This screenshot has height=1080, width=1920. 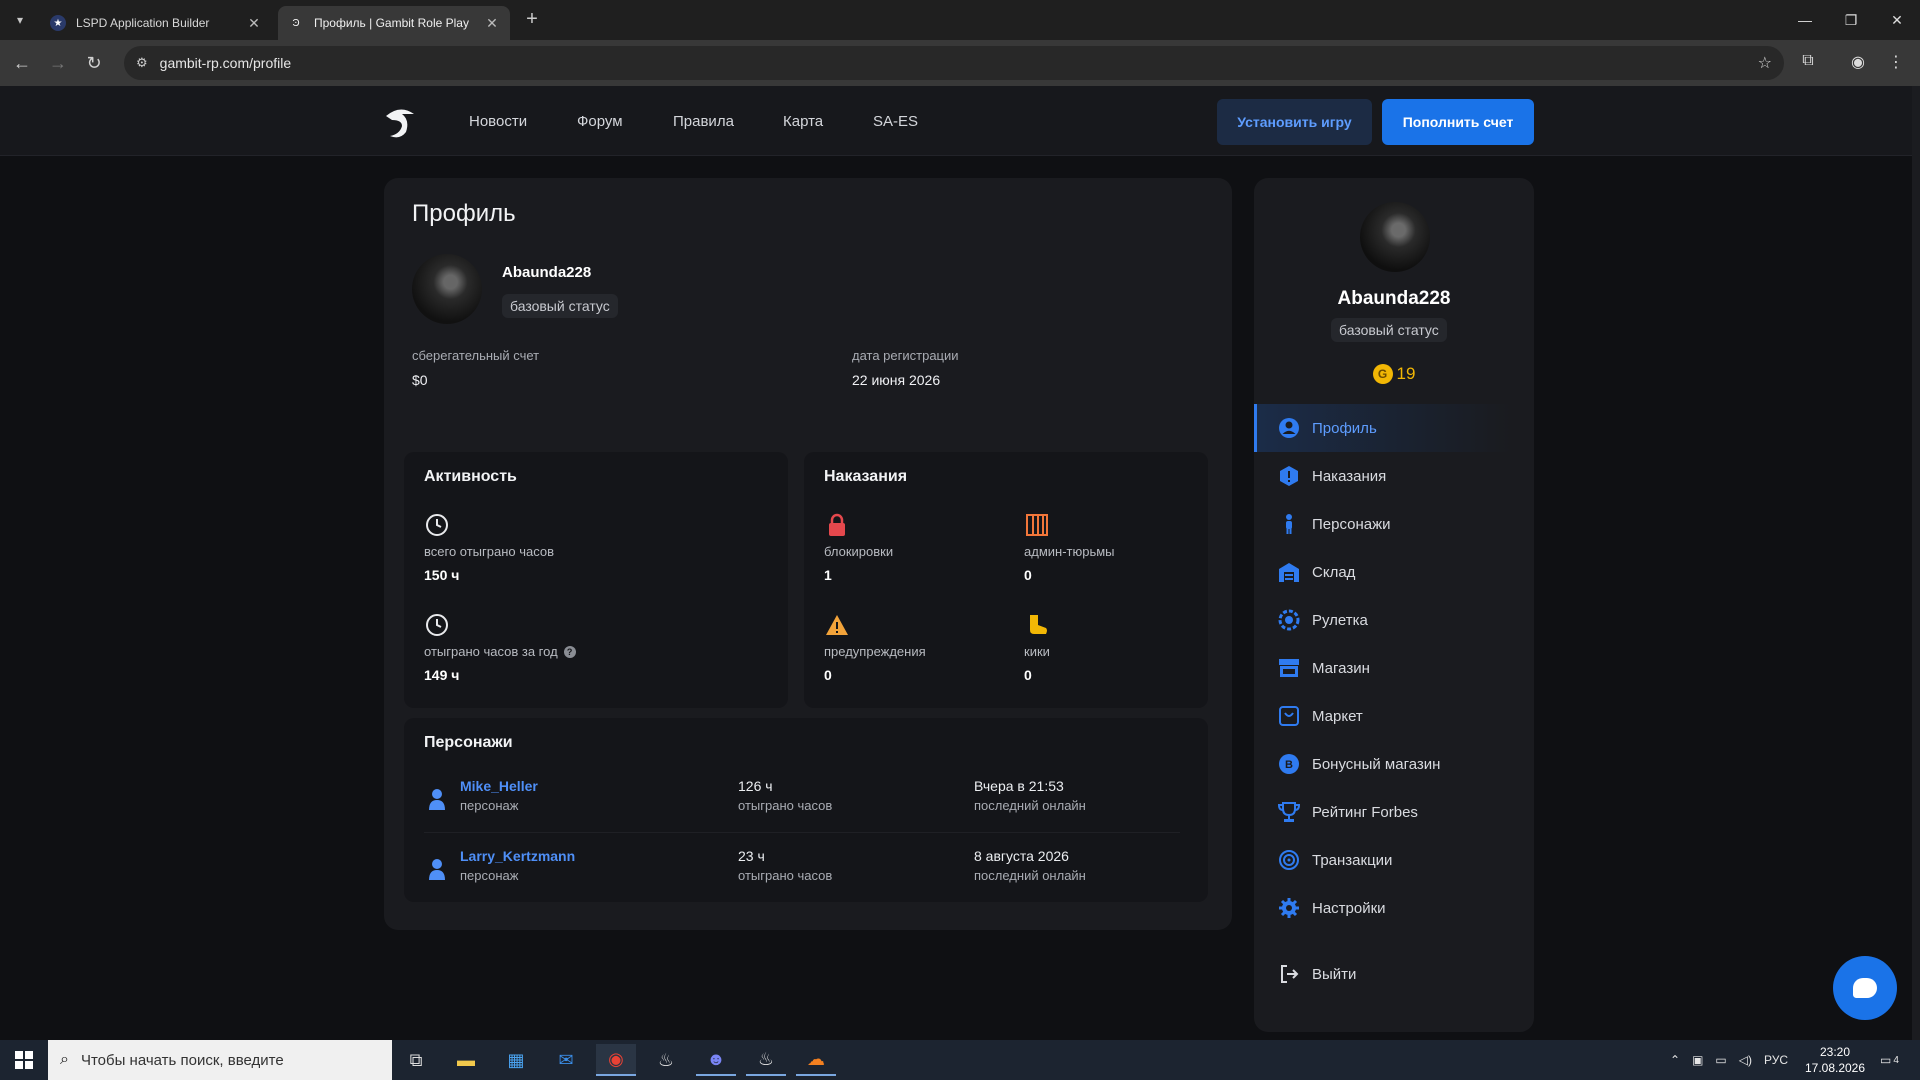 I want to click on discord-icon: ☻, so click(x=716, y=1060).